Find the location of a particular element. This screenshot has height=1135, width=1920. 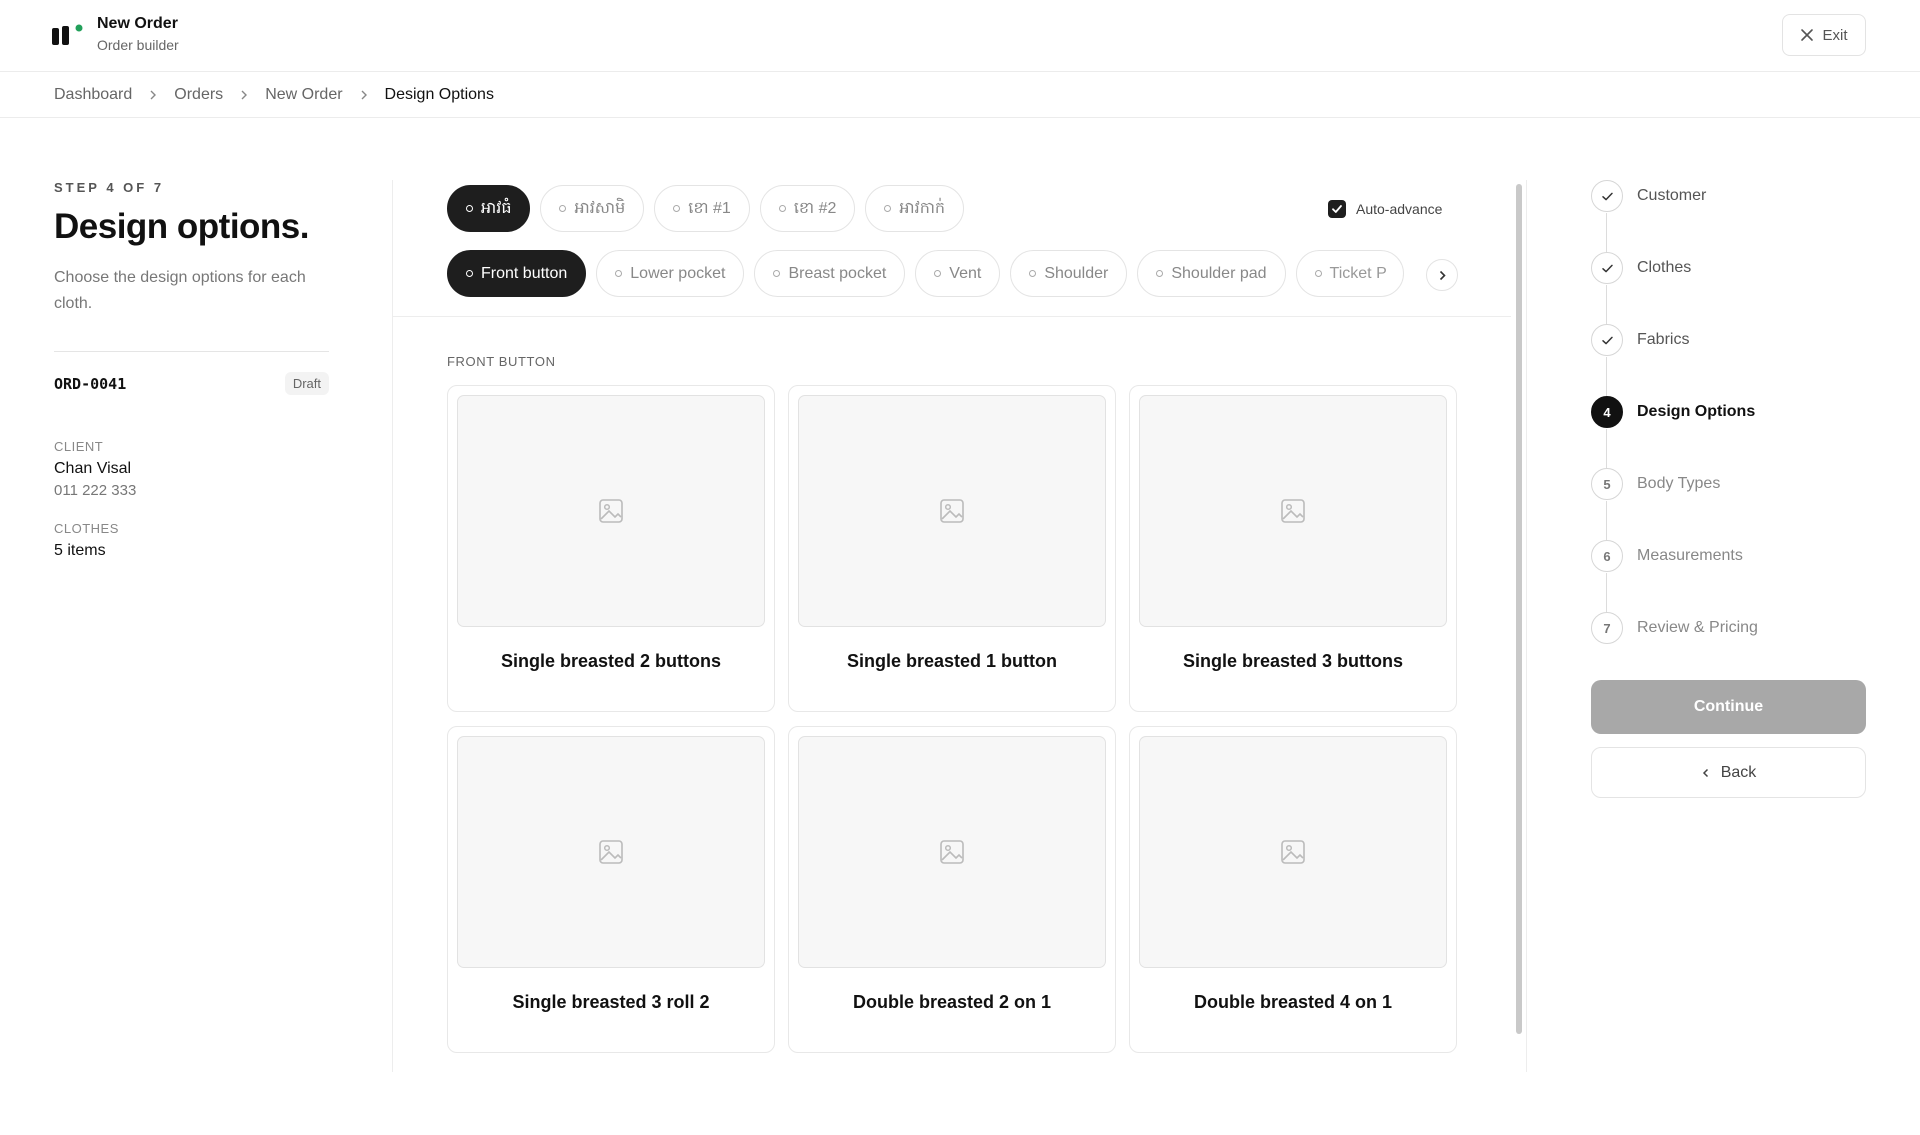

cloth-tab-label: អាវសាមិ is located at coordinates (600, 208).